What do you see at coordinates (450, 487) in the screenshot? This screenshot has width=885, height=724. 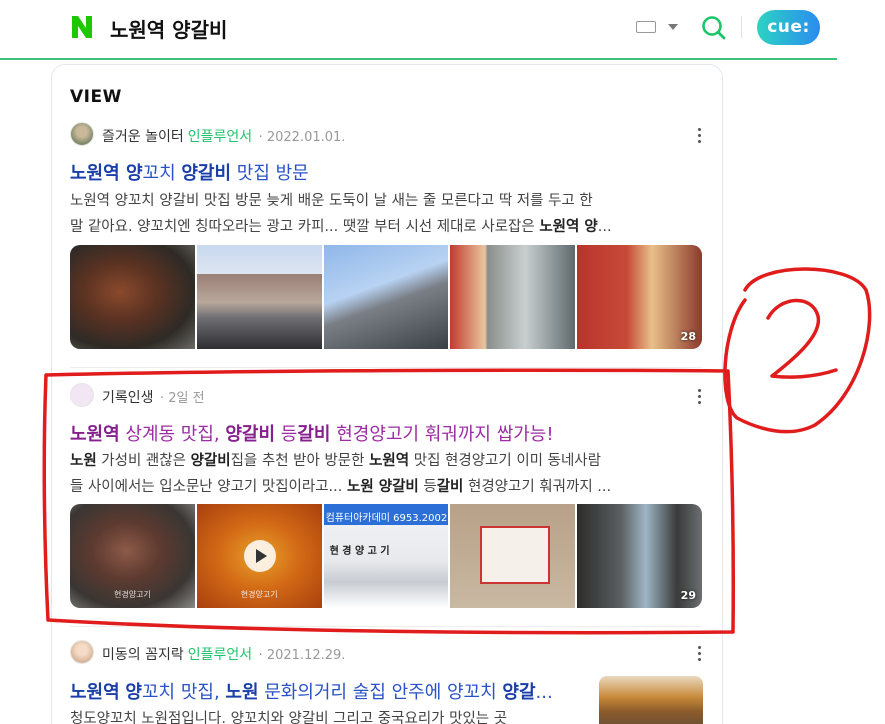 I see `desc-keyword: 갈비` at bounding box center [450, 487].